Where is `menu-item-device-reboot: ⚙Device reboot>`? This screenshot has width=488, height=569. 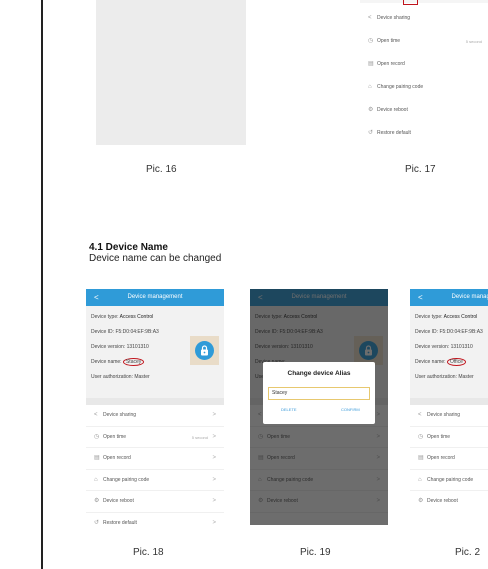 menu-item-device-reboot: ⚙Device reboot> is located at coordinates (155, 502).